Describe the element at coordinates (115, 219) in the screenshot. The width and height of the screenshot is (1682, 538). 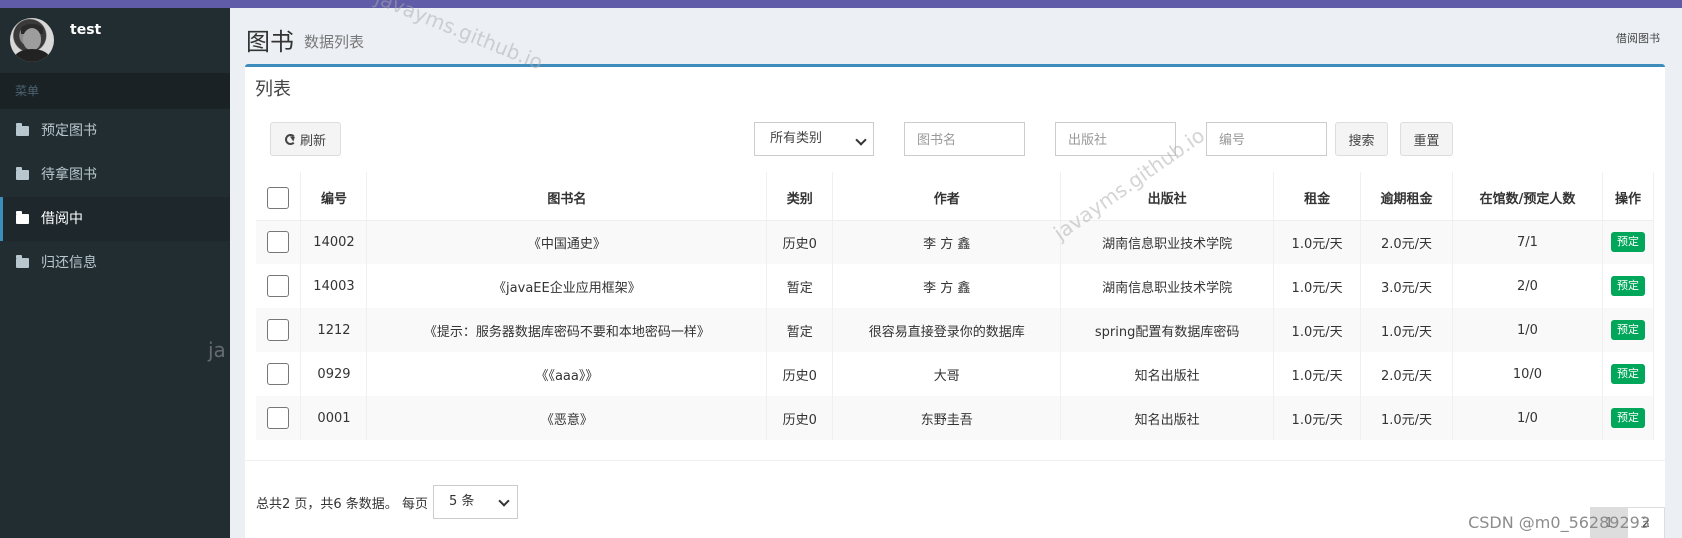
I see `sidebar-item-borrowing: 借阅中` at that location.